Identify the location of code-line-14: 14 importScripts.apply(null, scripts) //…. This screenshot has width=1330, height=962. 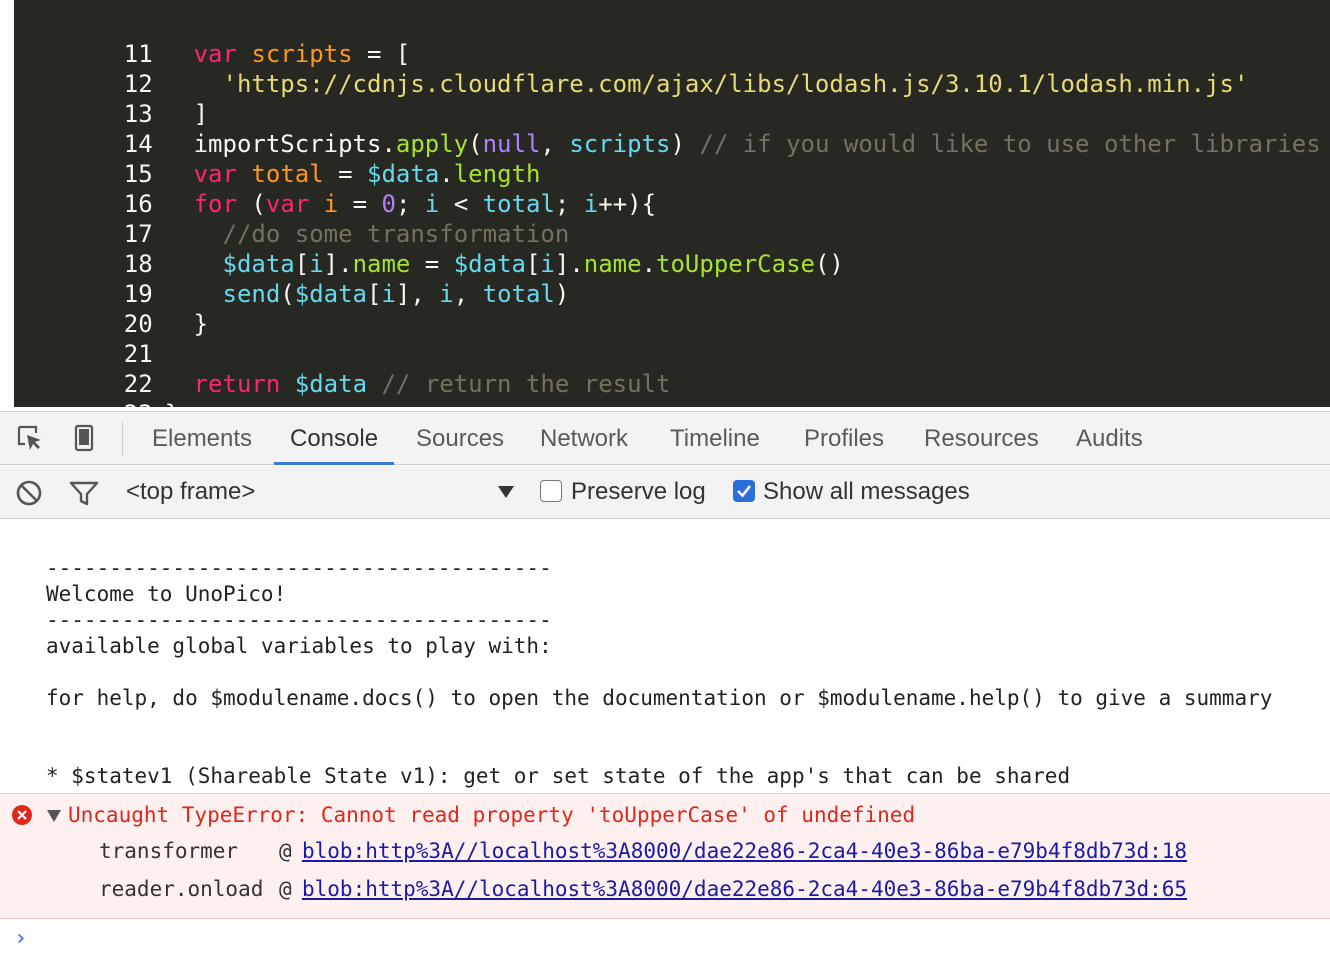
(667, 128).